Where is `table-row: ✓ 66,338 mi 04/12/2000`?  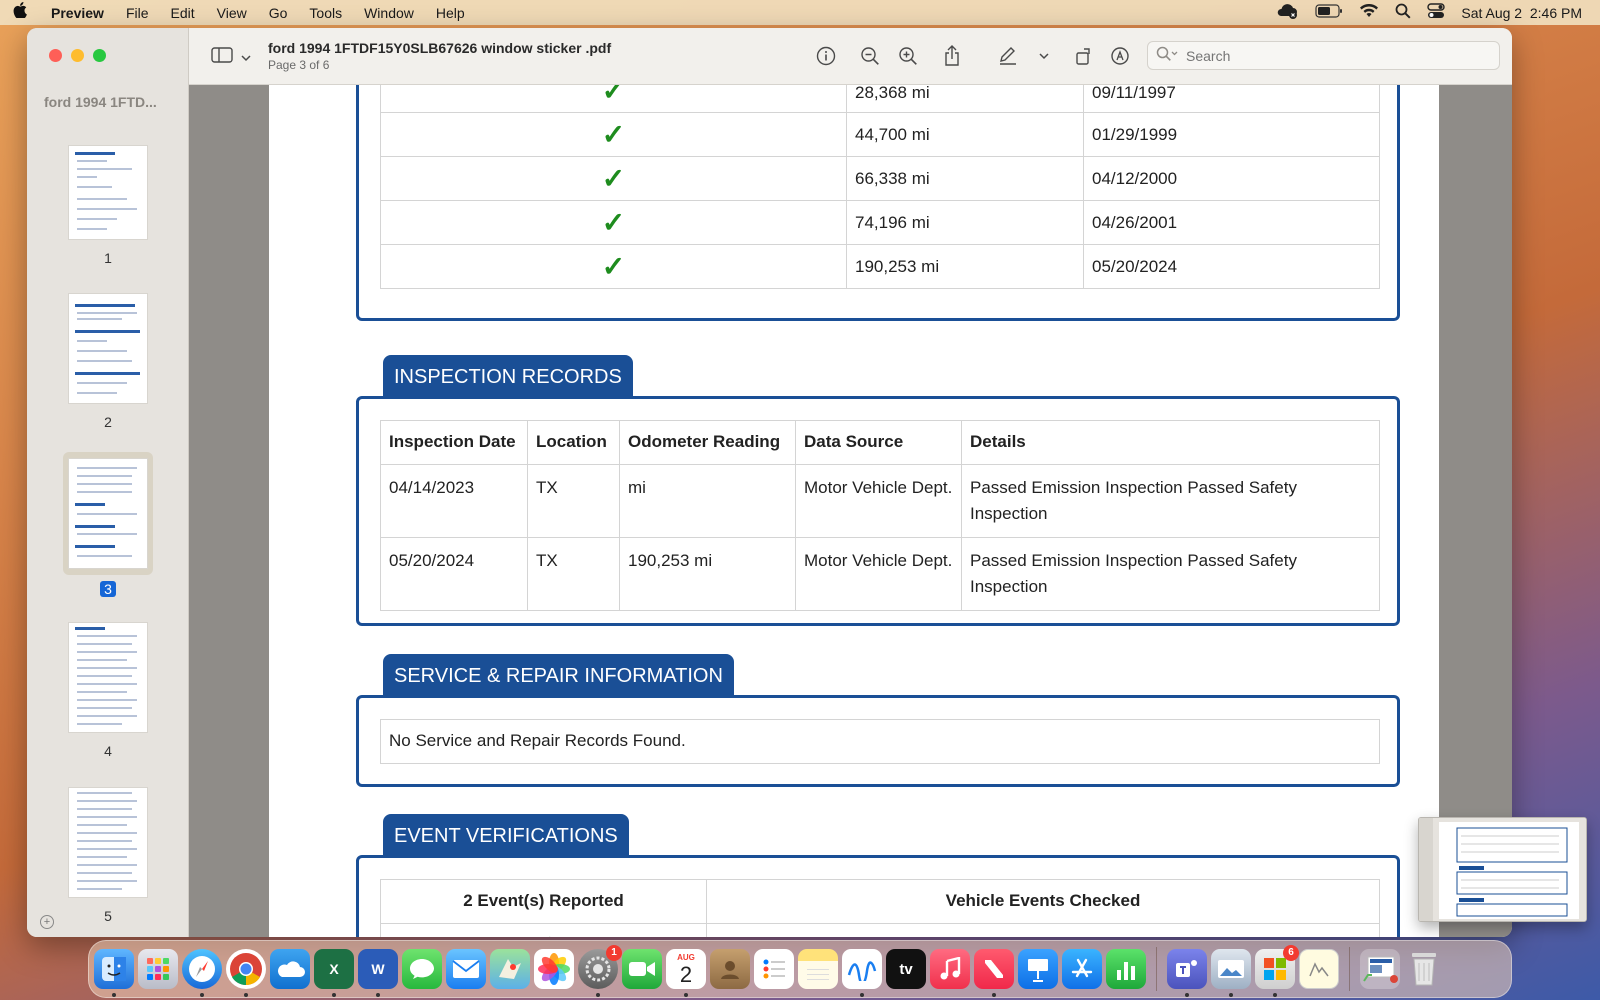
table-row: ✓ 66,338 mi 04/12/2000 is located at coordinates (880, 178).